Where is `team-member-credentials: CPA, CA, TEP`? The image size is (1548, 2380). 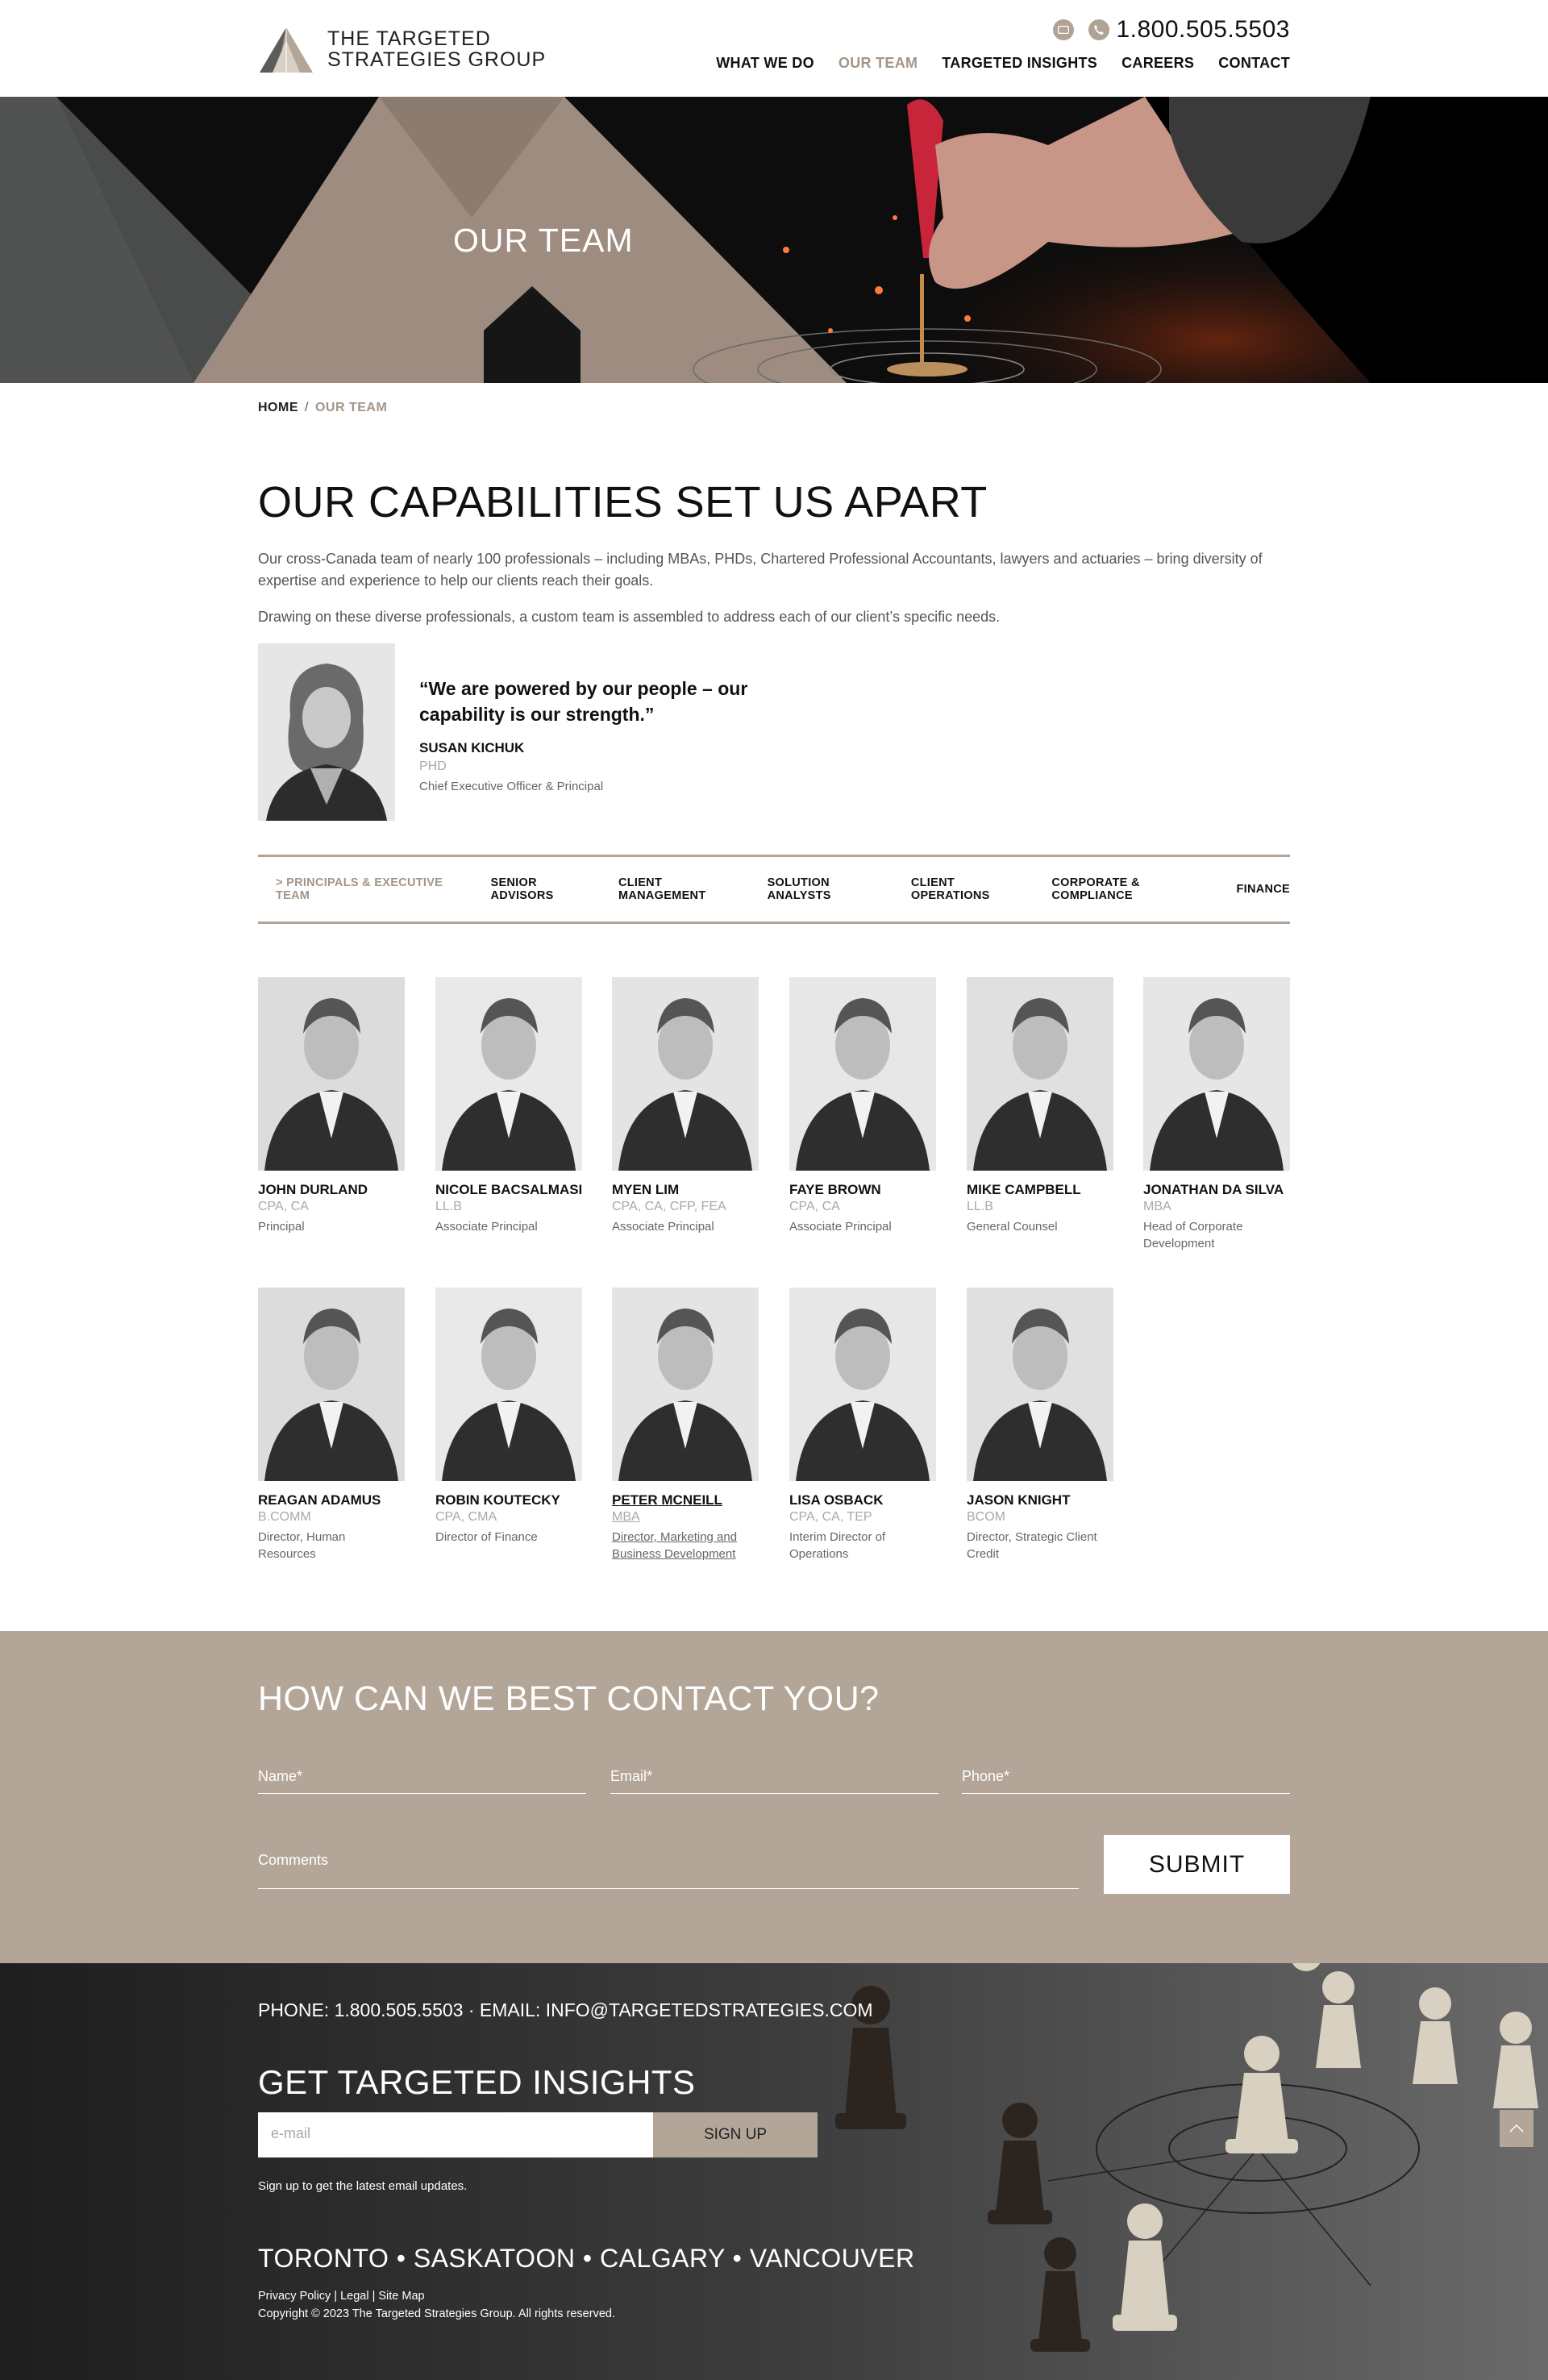 team-member-credentials: CPA, CA, TEP is located at coordinates (830, 1517).